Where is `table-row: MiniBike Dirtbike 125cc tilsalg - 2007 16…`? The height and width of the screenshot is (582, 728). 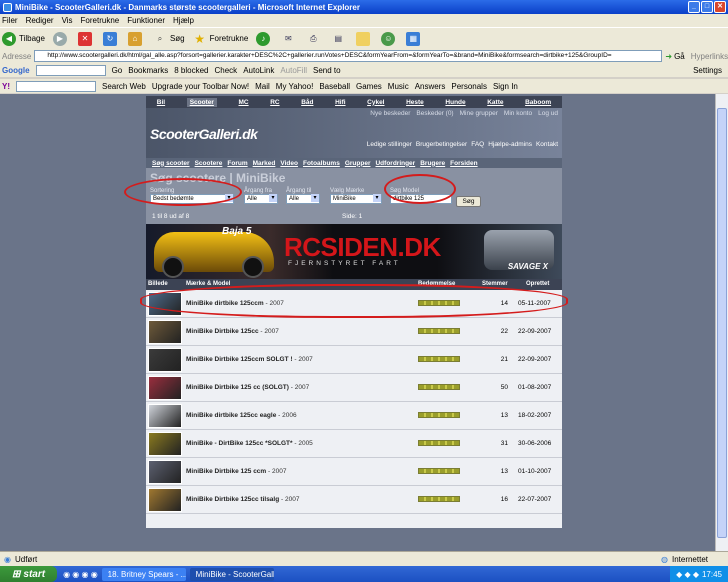
table-row: MiniBike Dirtbike 125cc tilsalg - 2007 16… is located at coordinates (354, 500).